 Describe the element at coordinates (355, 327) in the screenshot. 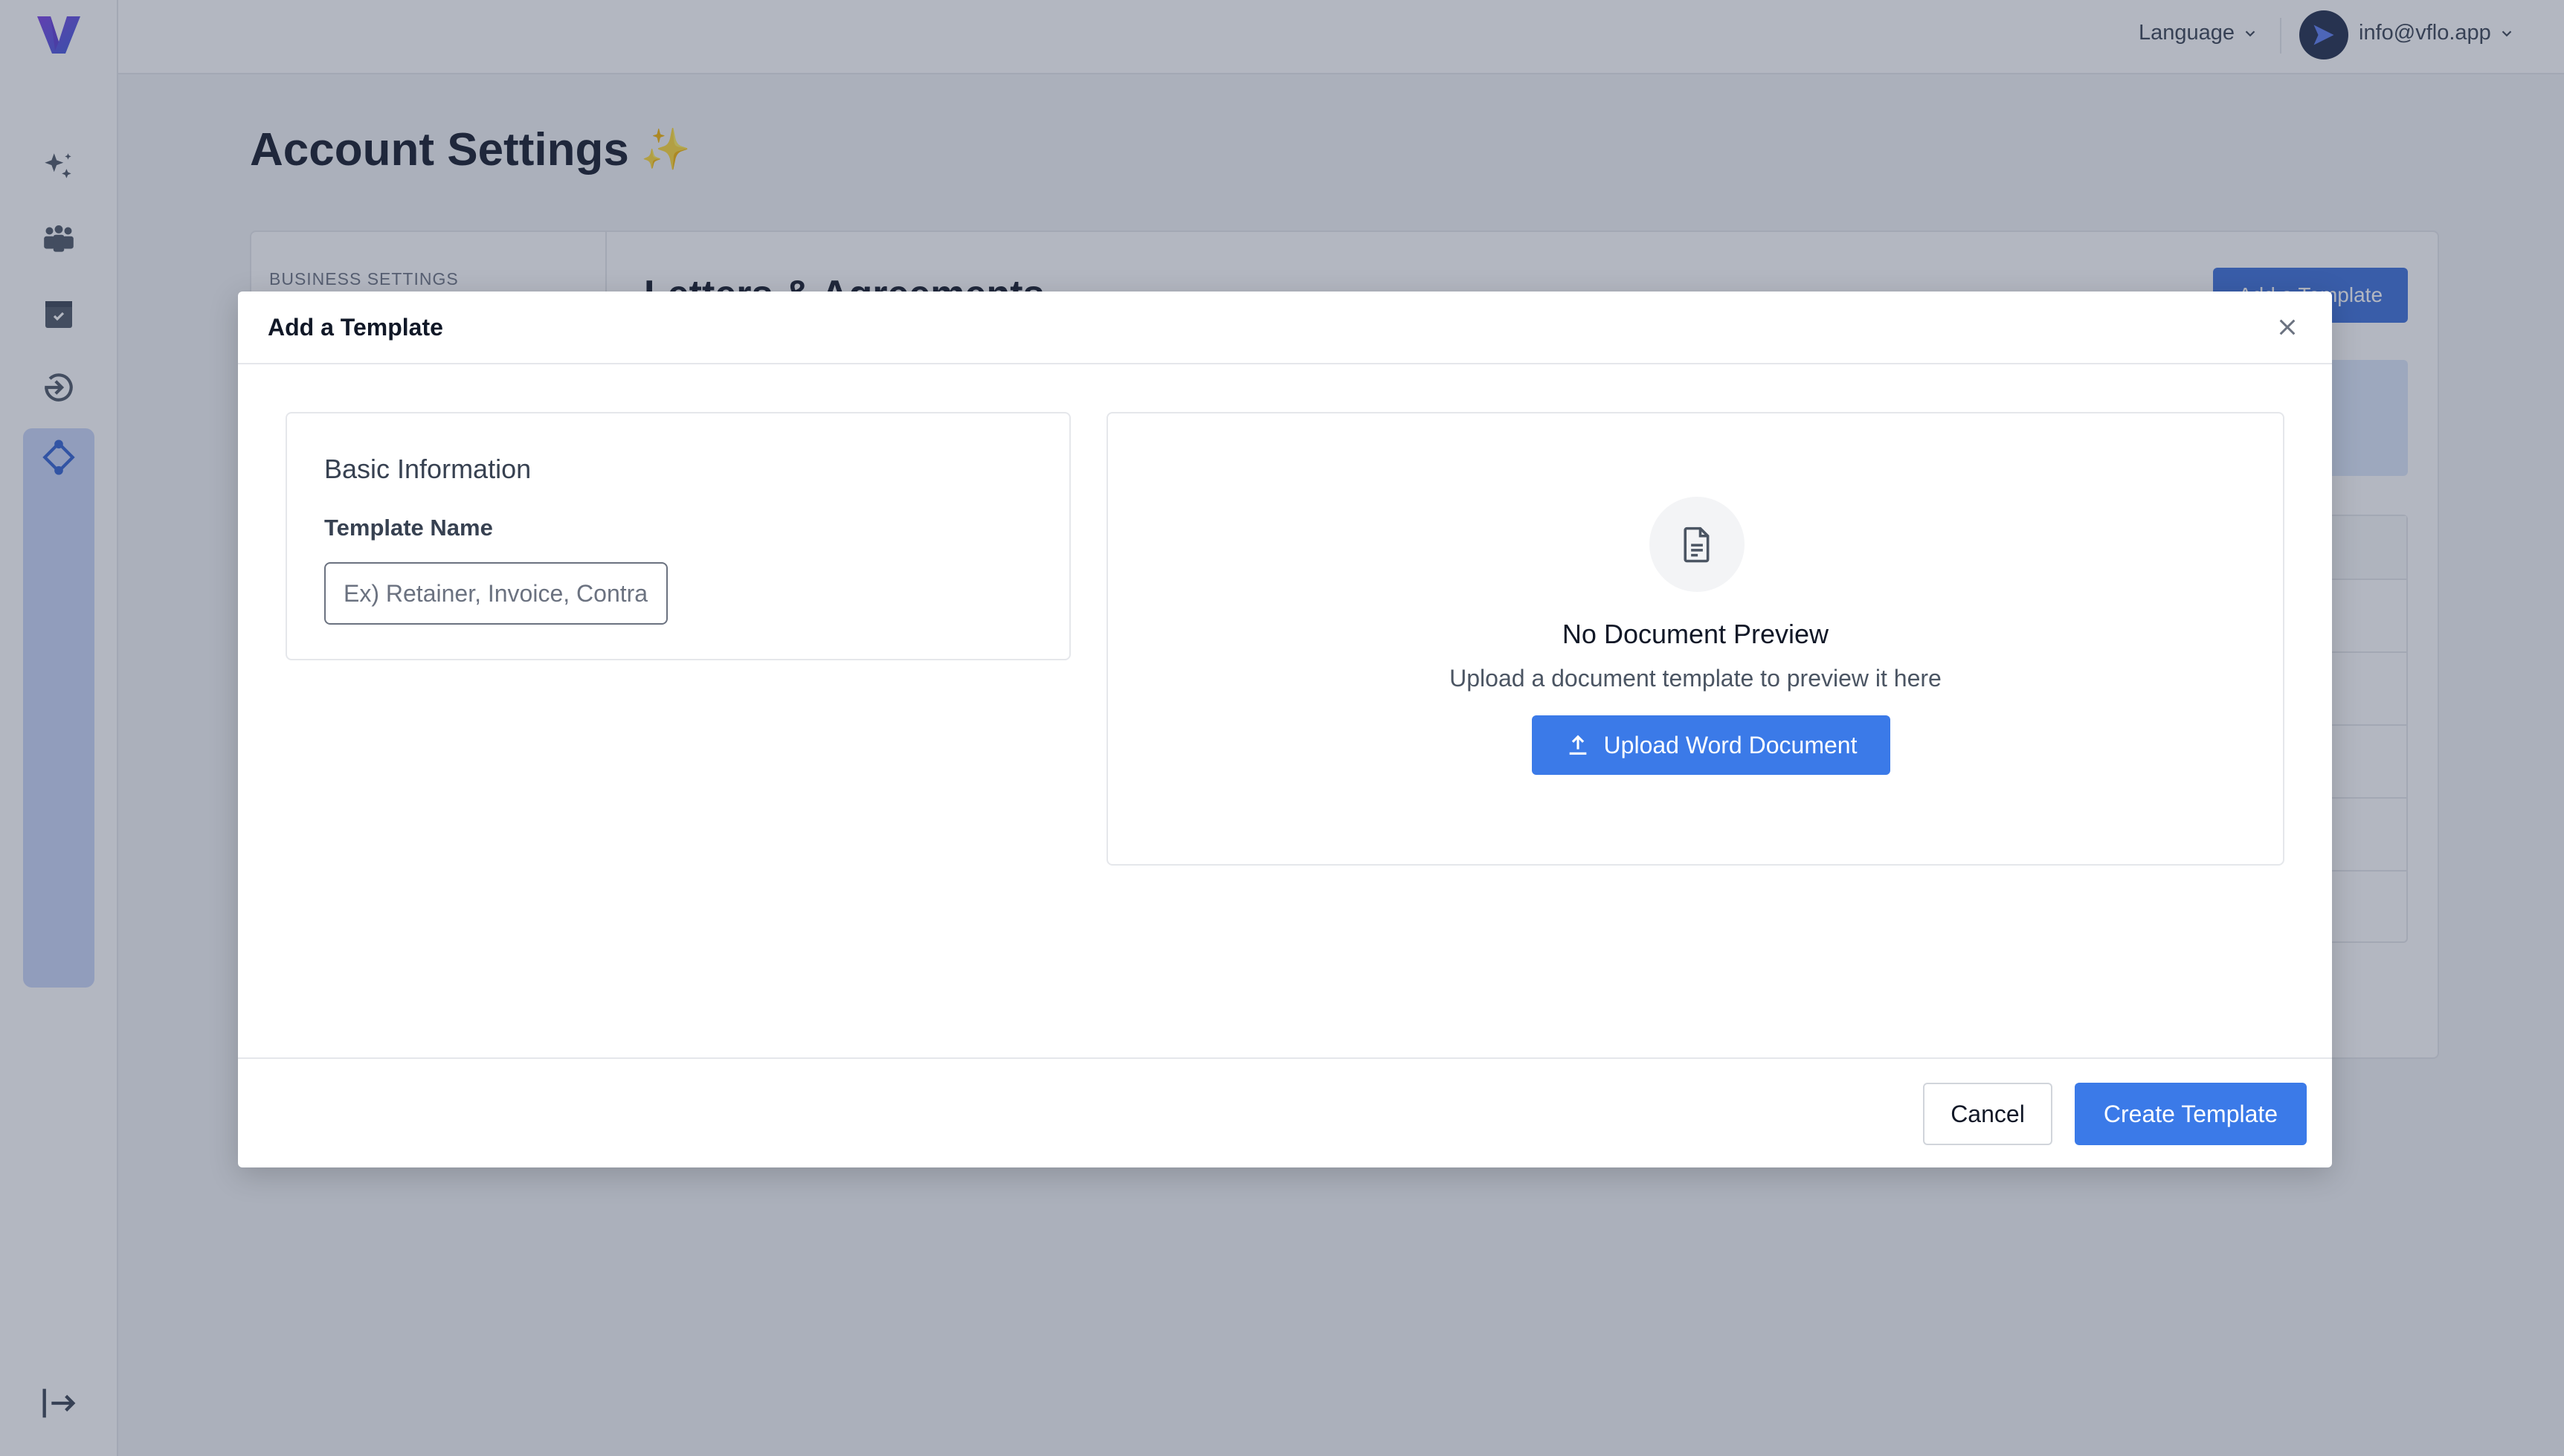

I see `modal-title: Add a Template` at that location.